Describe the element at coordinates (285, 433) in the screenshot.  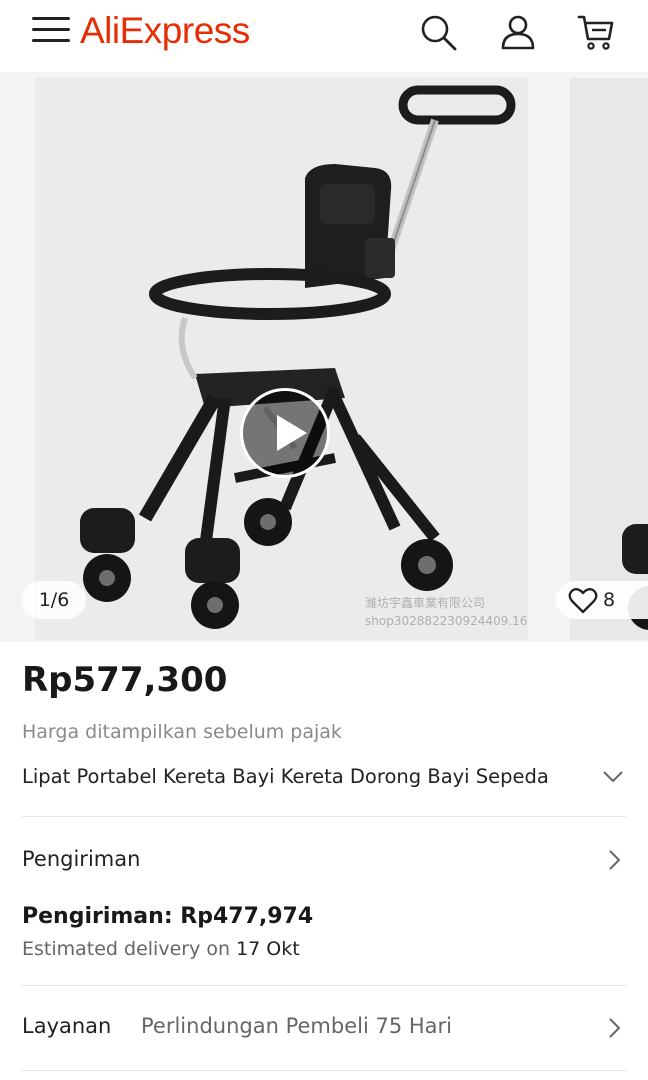
I see `play-video-button` at that location.